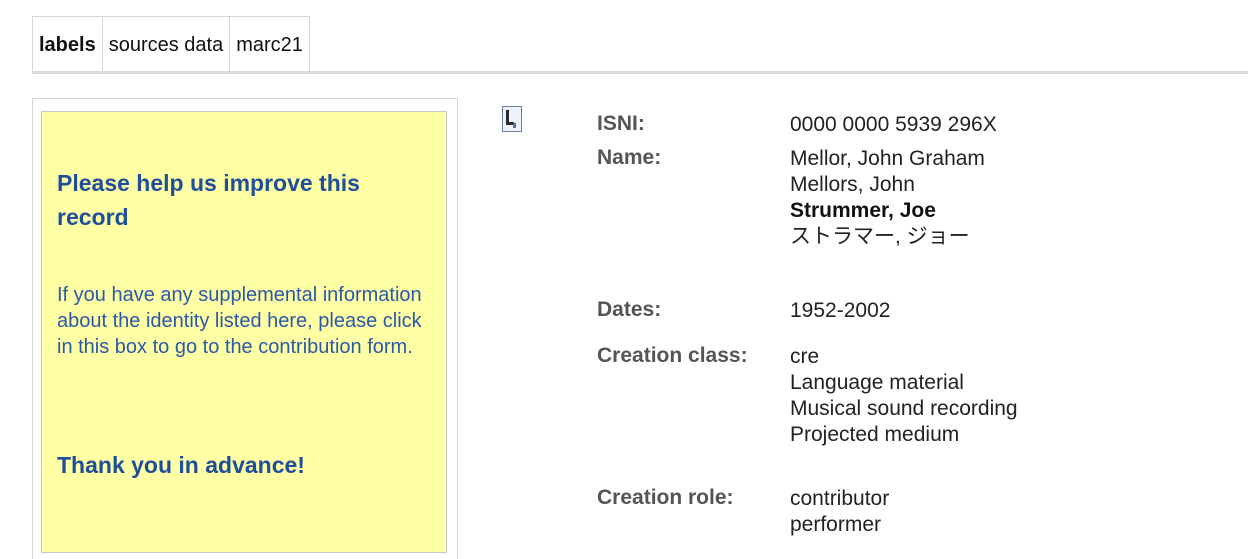 The width and height of the screenshot is (1248, 559). I want to click on tab-bar: labels sources data marc21, so click(171, 44).